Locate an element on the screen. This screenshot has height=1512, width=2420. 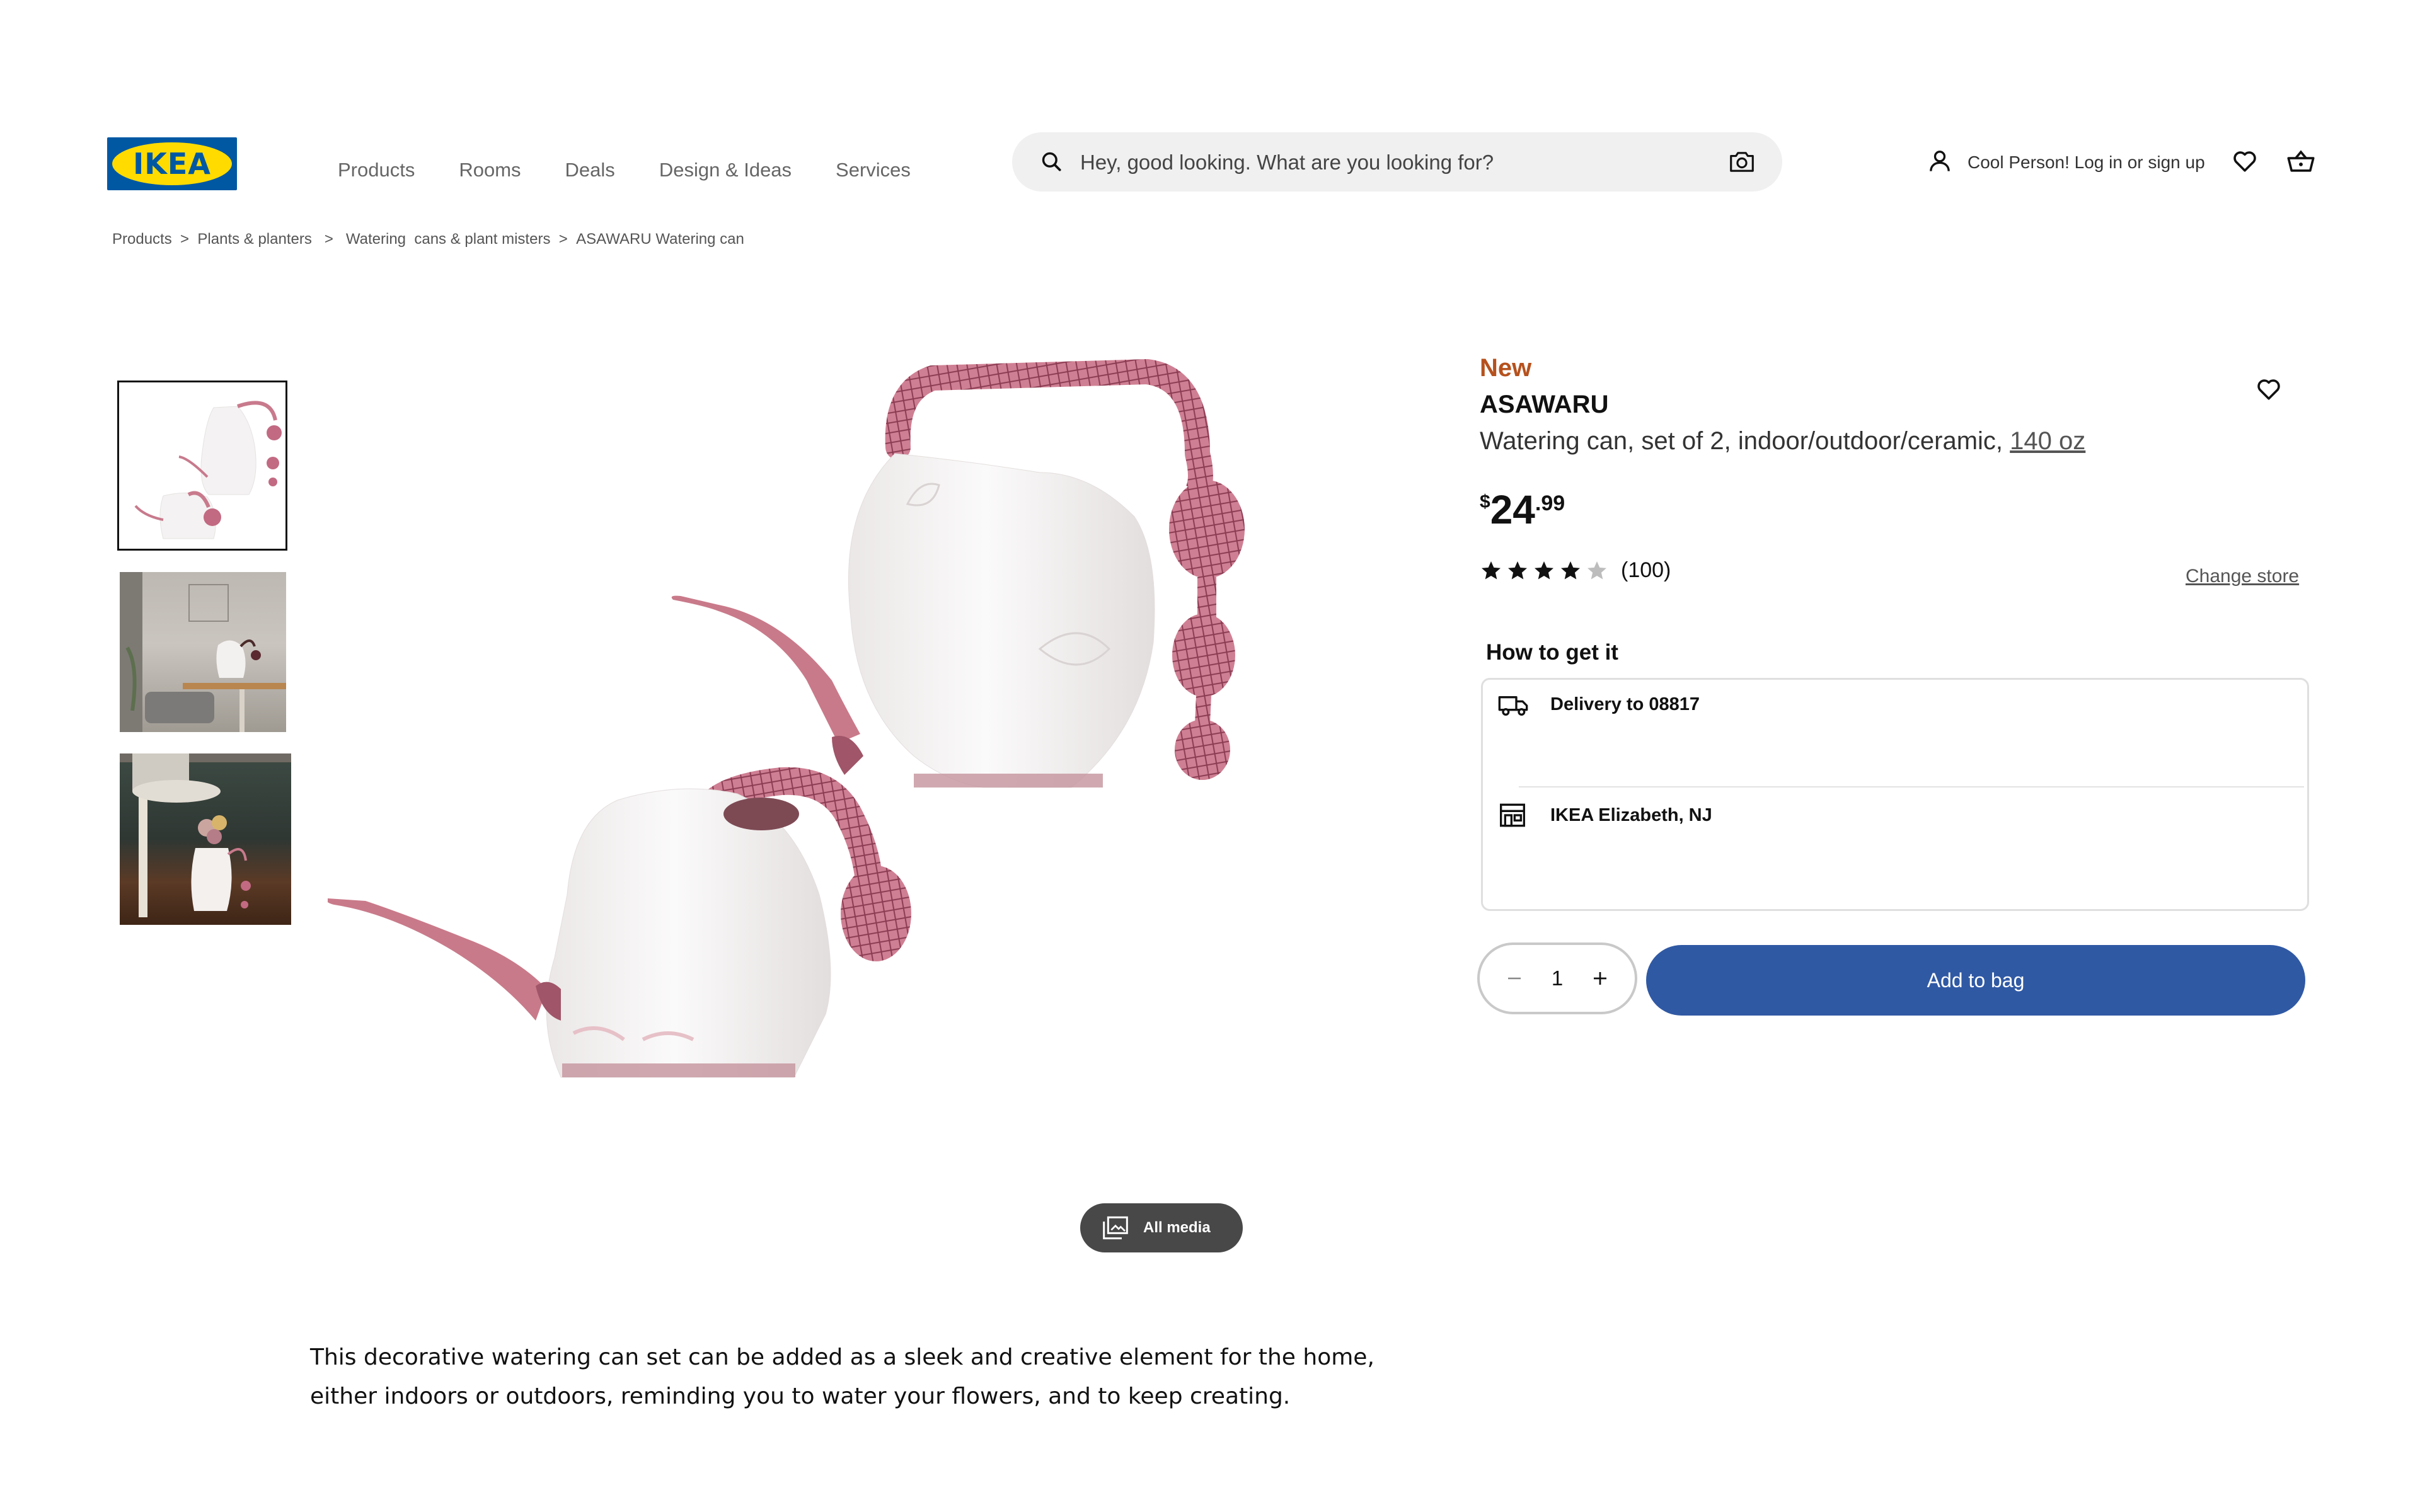
add-to-bag-button: Add to bag is located at coordinates (1976, 980).